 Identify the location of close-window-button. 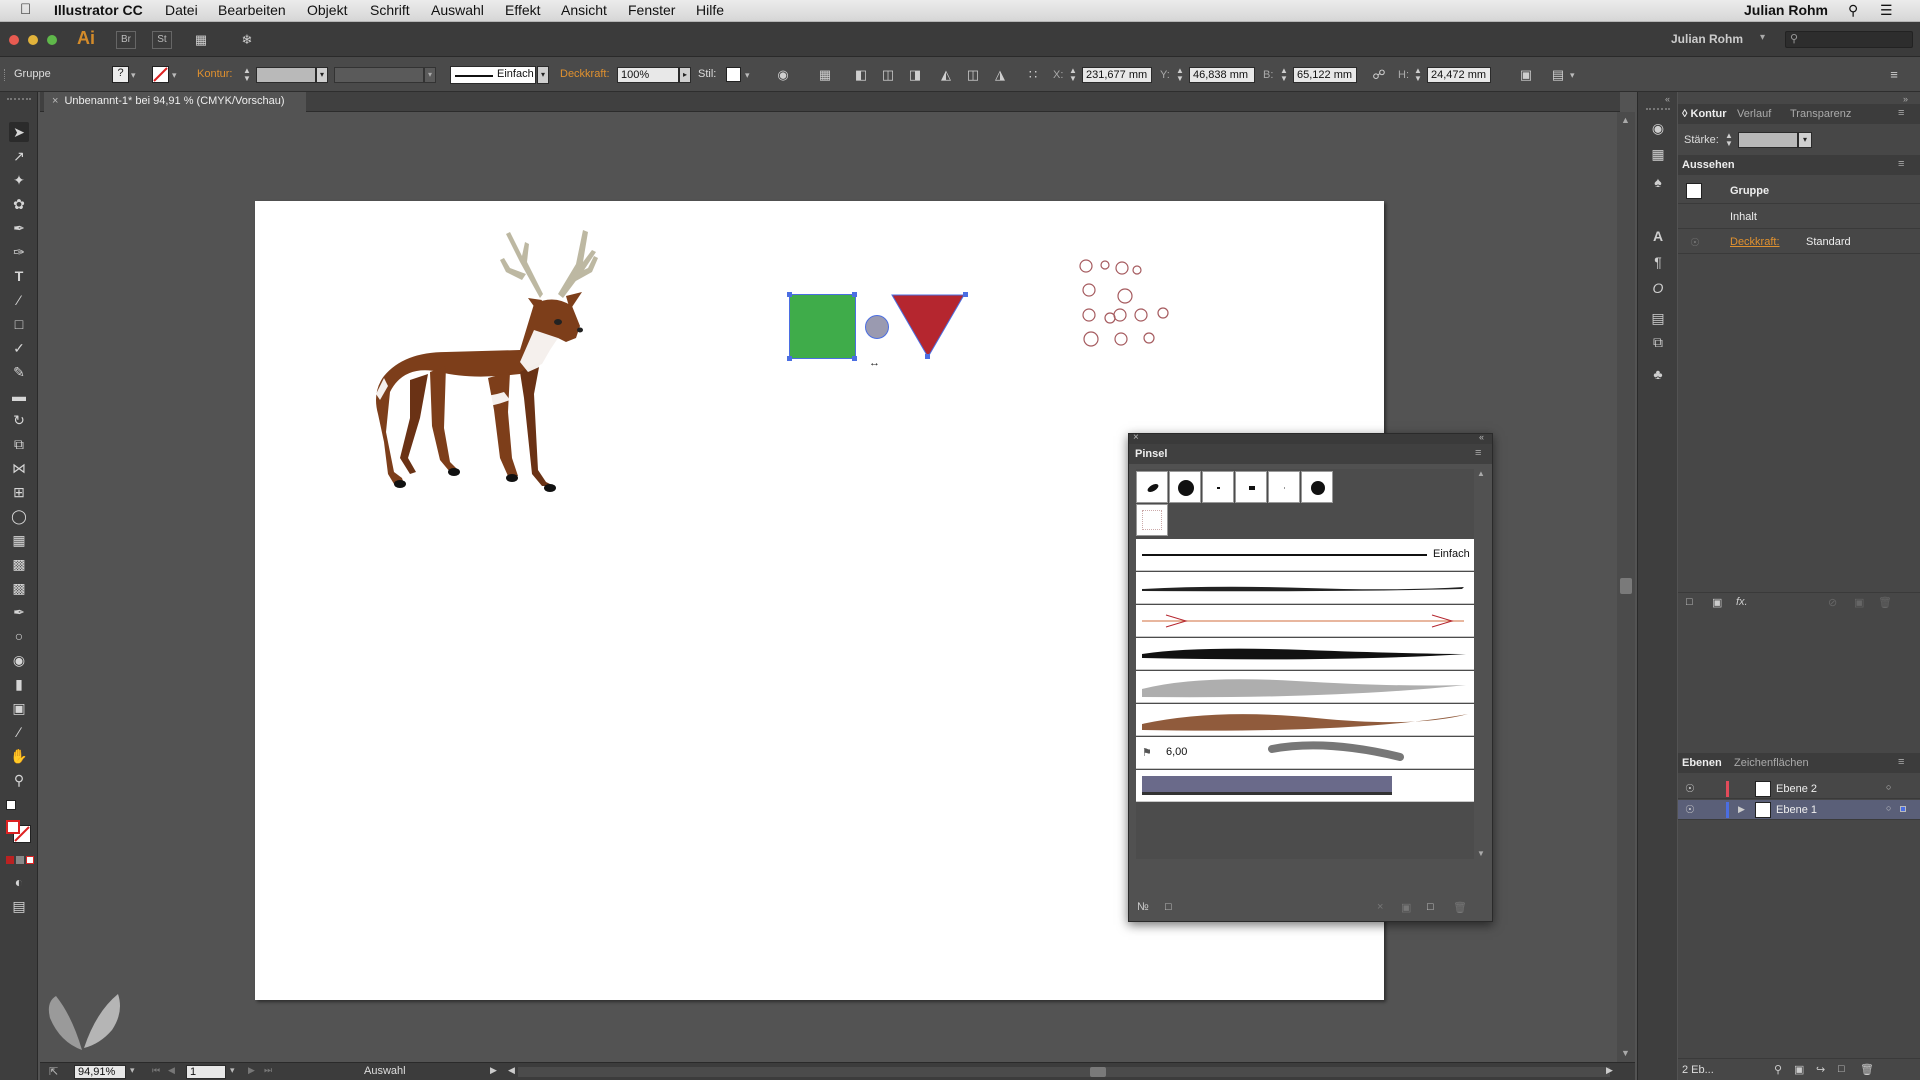
(14, 40).